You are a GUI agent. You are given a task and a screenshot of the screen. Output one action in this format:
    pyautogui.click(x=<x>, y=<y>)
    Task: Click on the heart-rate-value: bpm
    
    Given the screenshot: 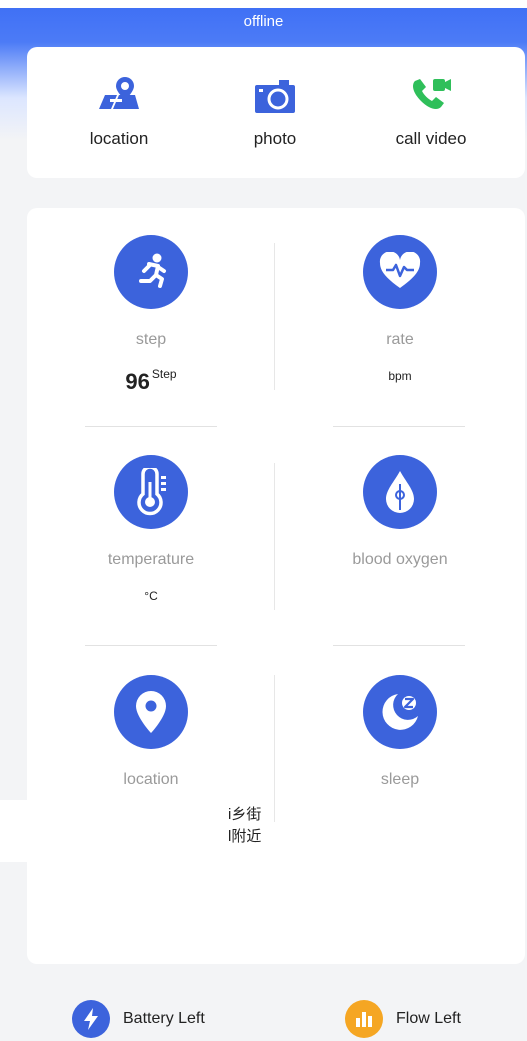 What is the action you would take?
    pyautogui.click(x=400, y=381)
    